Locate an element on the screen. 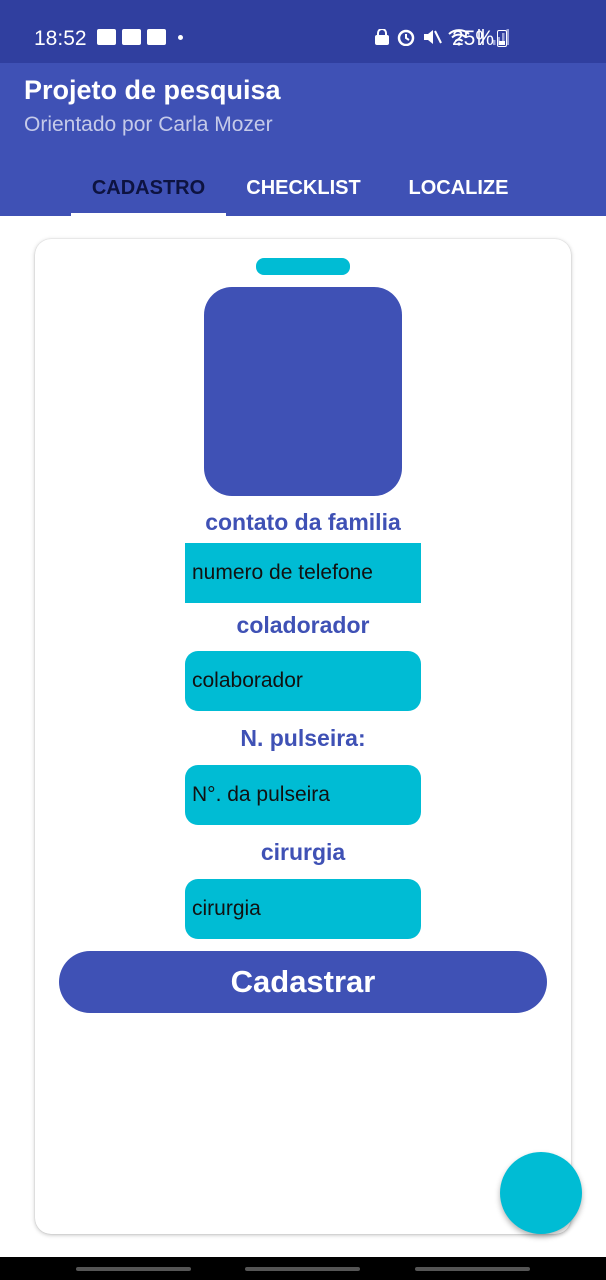 This screenshot has width=606, height=1280. notification-icons is located at coordinates (140, 37).